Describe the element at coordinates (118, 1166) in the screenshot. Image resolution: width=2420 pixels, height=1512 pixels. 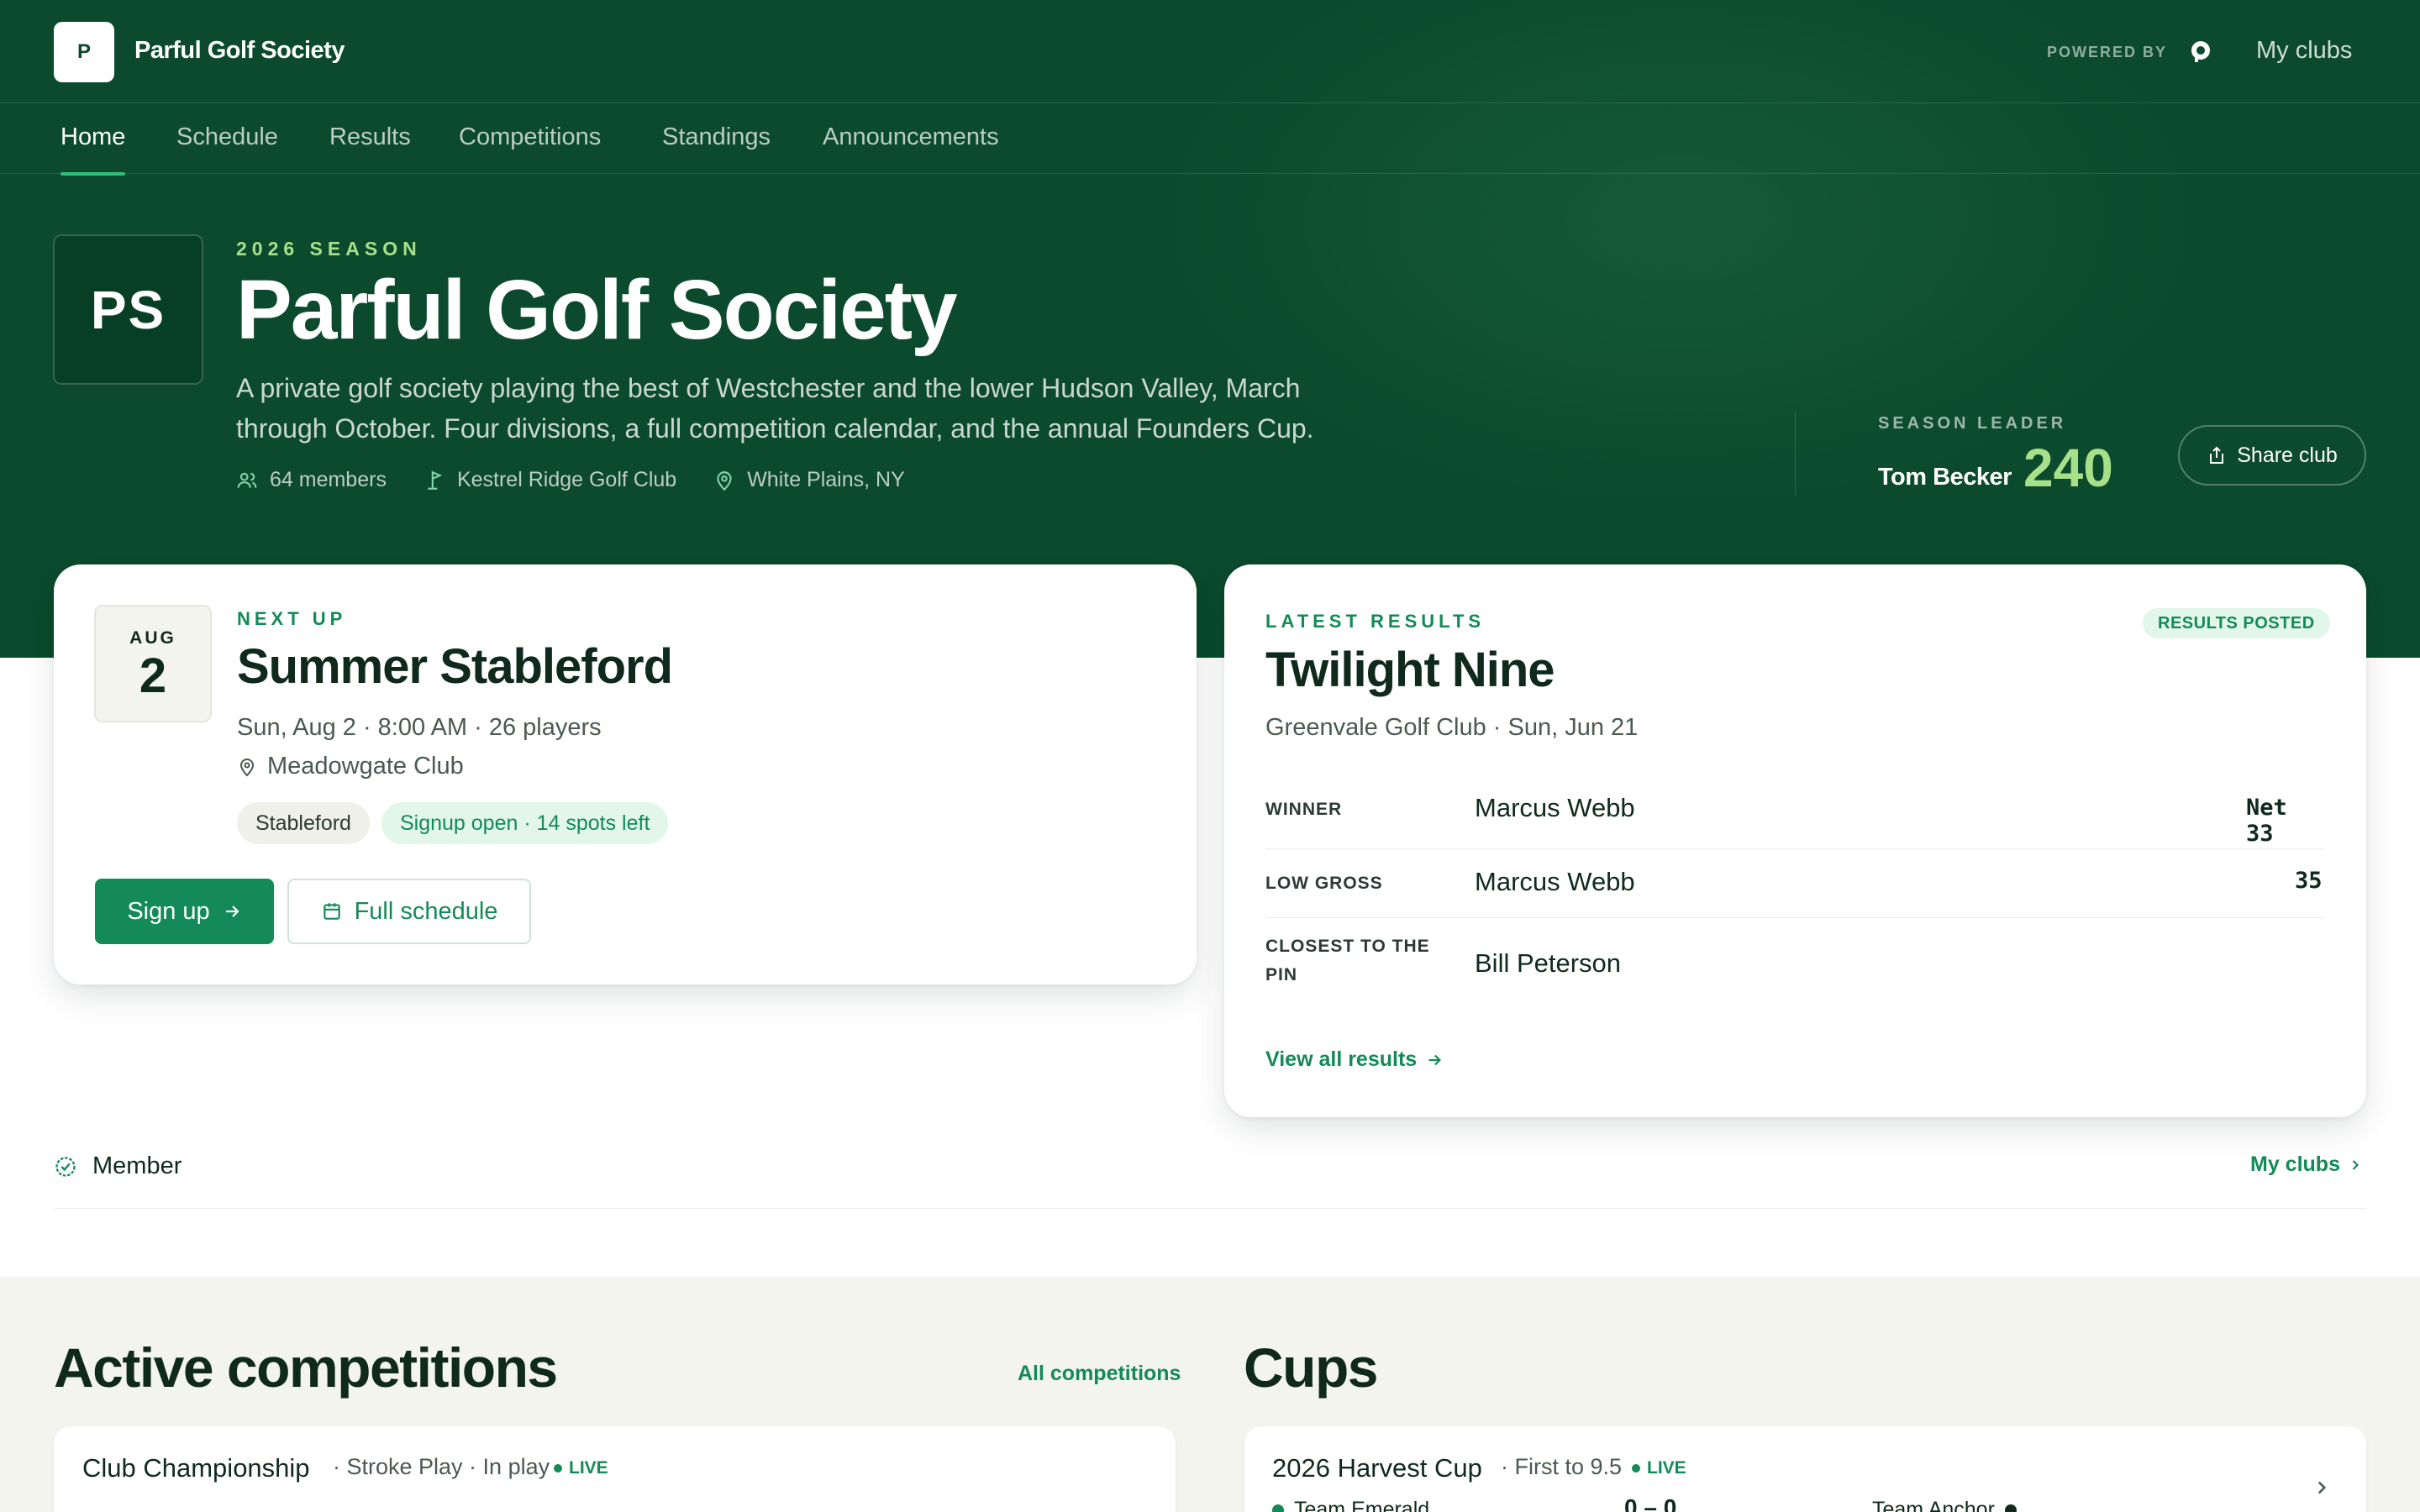
I see `membership-status: Member` at that location.